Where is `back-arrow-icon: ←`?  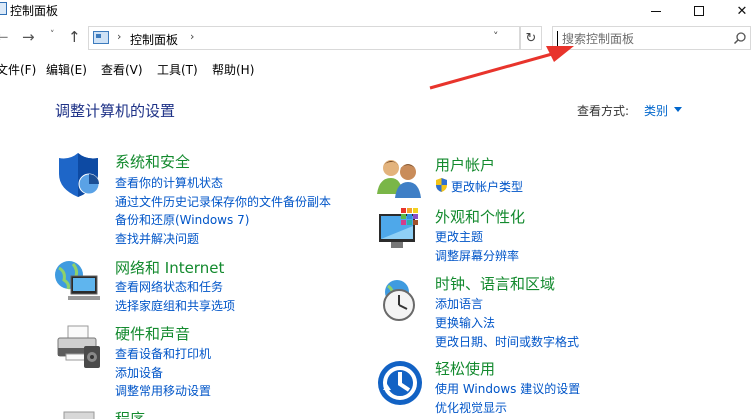
back-arrow-icon: ← is located at coordinates (4, 37).